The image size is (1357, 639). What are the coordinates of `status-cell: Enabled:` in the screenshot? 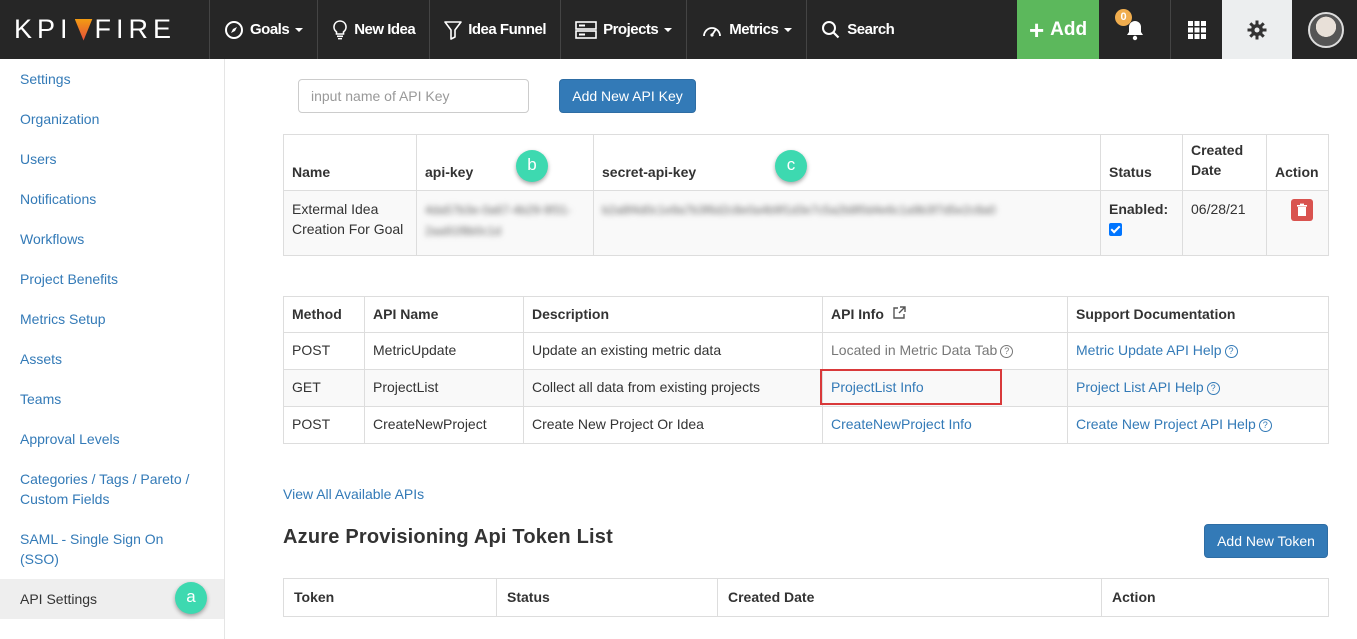 It's located at (1141, 223).